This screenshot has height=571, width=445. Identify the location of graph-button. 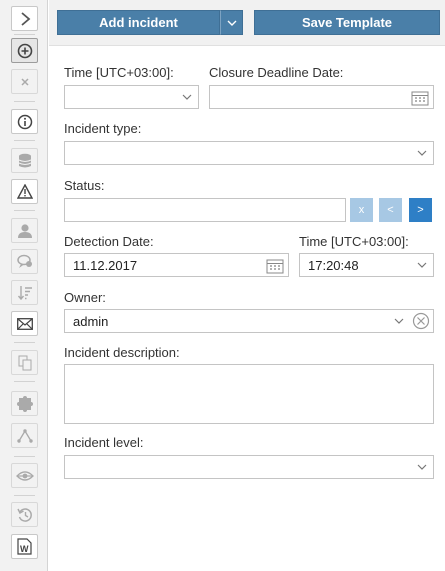
(24, 435).